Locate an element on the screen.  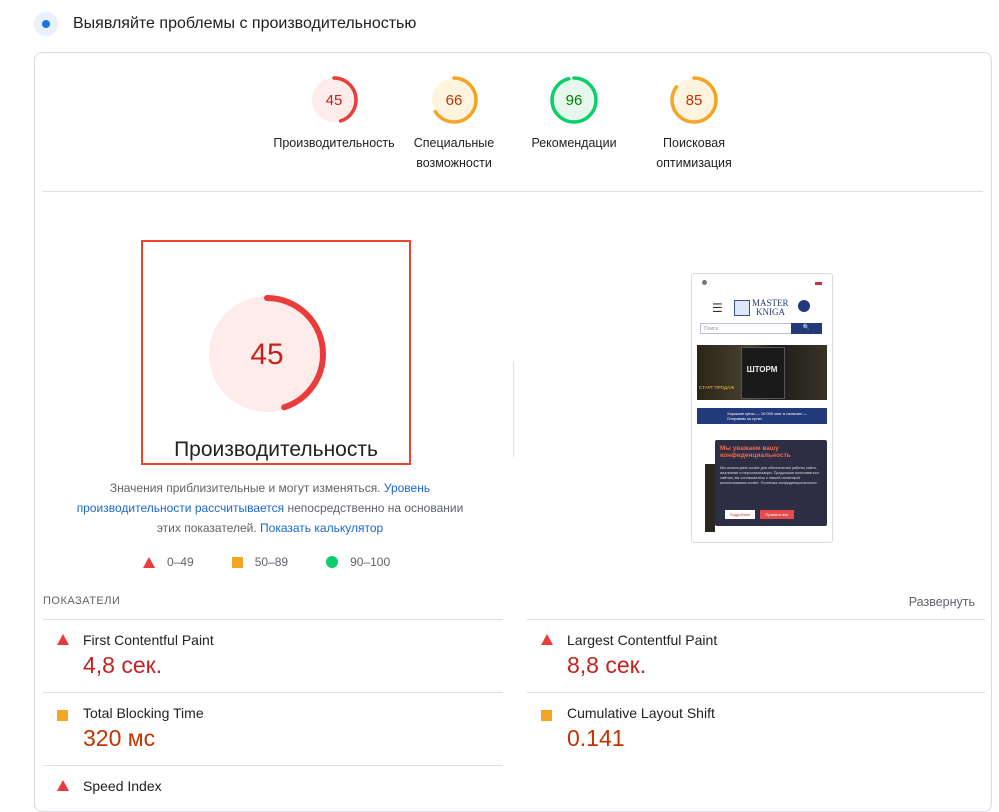
section-header: Выявляйте проблемы с производительностью is located at coordinates (225, 24).